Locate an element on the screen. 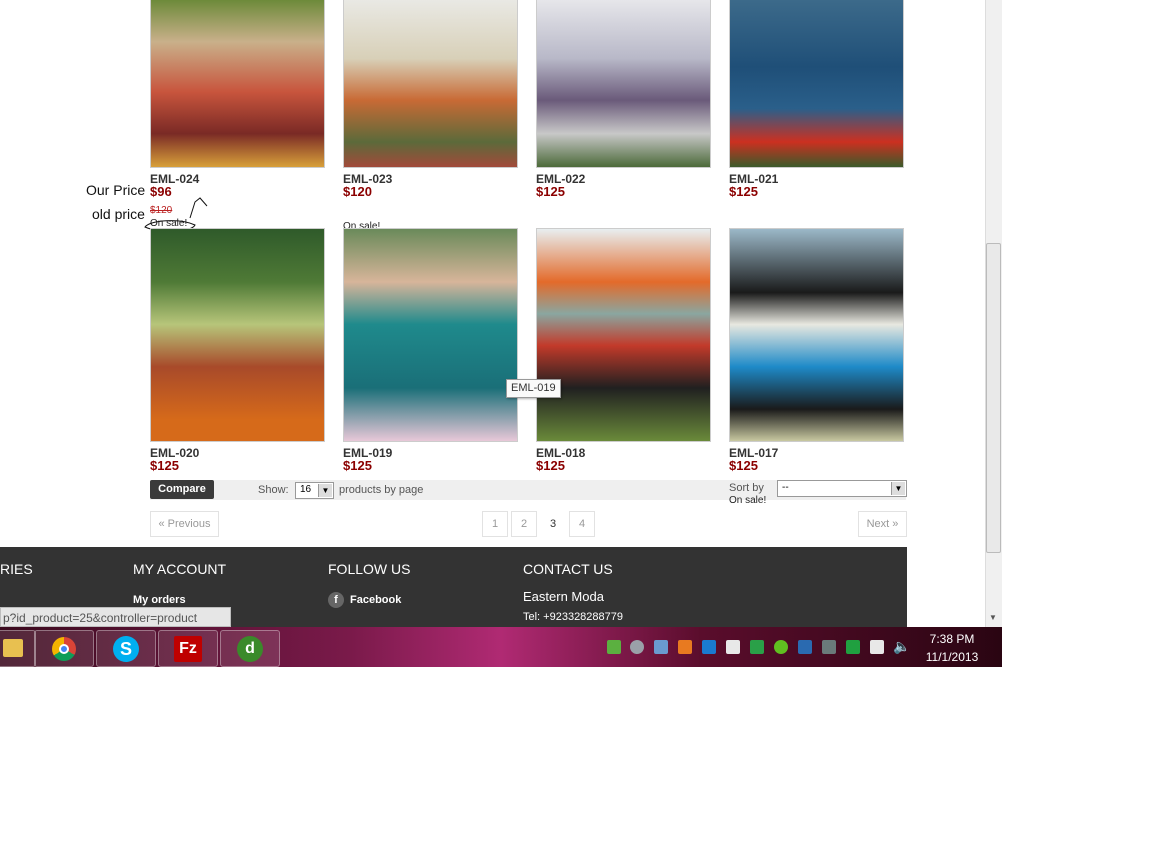 Image resolution: width=1152 pixels, height=864 pixels. scrollbar-thumb is located at coordinates (993, 398).